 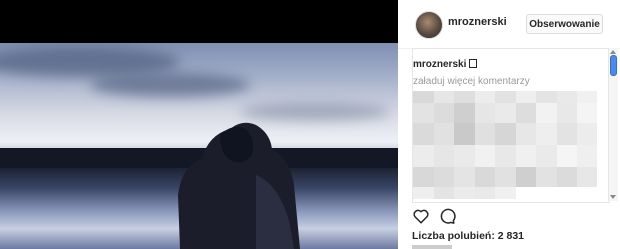 What do you see at coordinates (432, 247) in the screenshot?
I see `post-date-partial` at bounding box center [432, 247].